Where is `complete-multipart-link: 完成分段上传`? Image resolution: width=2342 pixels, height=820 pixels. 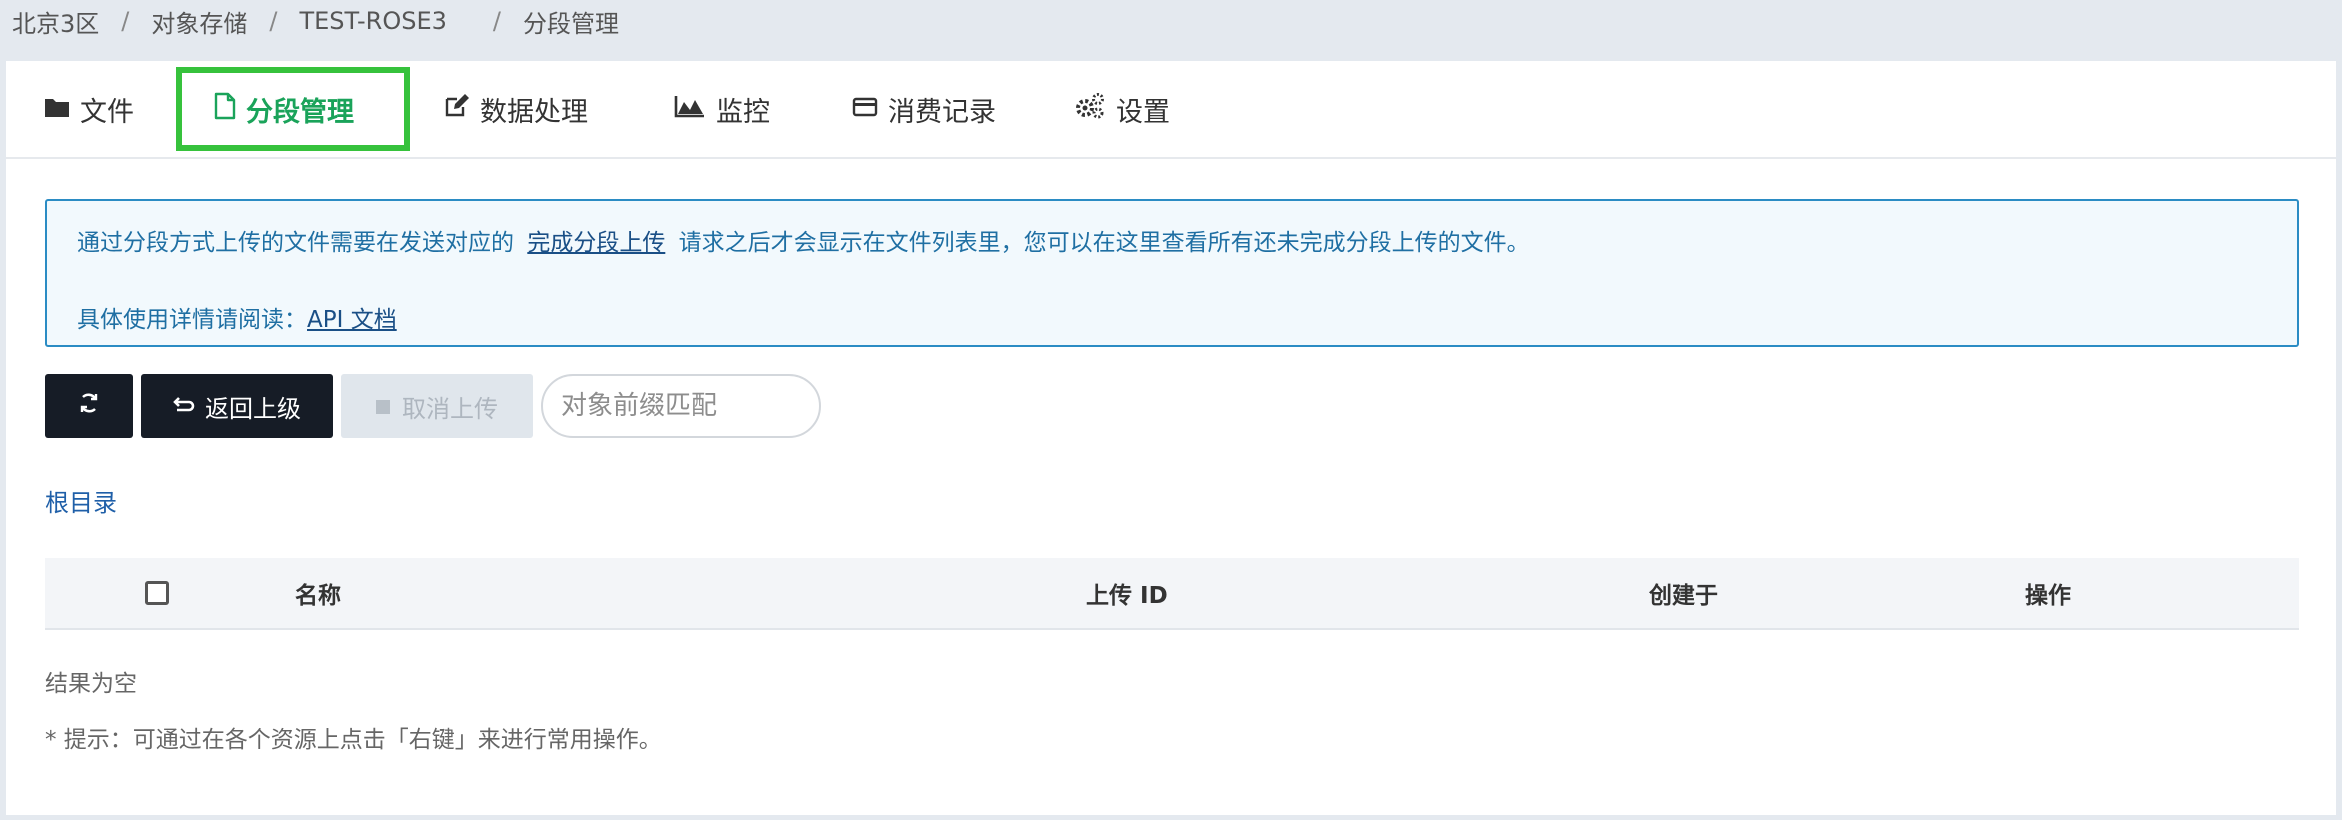 complete-multipart-link: 完成分段上传 is located at coordinates (596, 243).